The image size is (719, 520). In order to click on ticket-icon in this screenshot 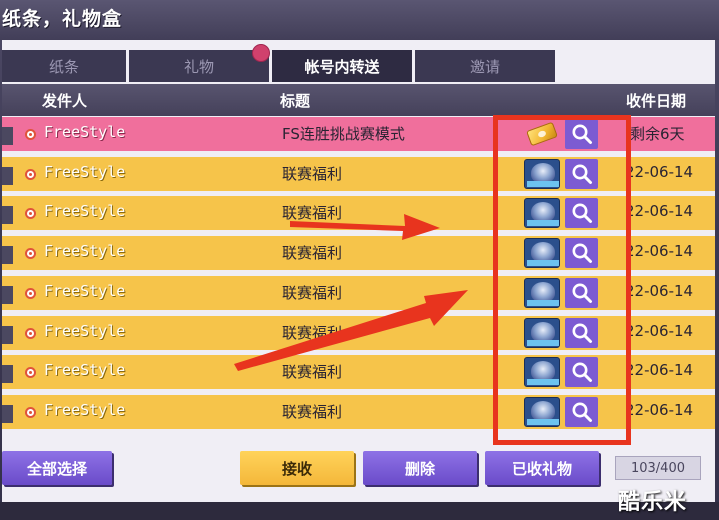, I will do `click(542, 134)`.